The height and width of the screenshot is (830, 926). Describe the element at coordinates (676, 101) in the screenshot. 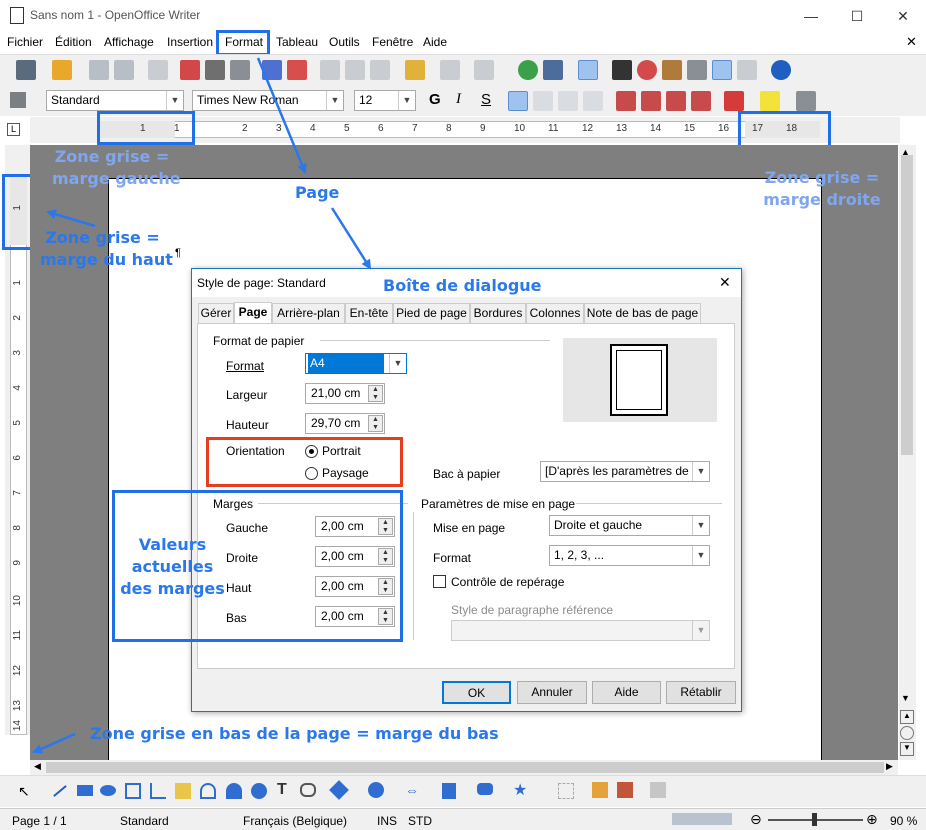

I see `decrease-indent-icon` at that location.